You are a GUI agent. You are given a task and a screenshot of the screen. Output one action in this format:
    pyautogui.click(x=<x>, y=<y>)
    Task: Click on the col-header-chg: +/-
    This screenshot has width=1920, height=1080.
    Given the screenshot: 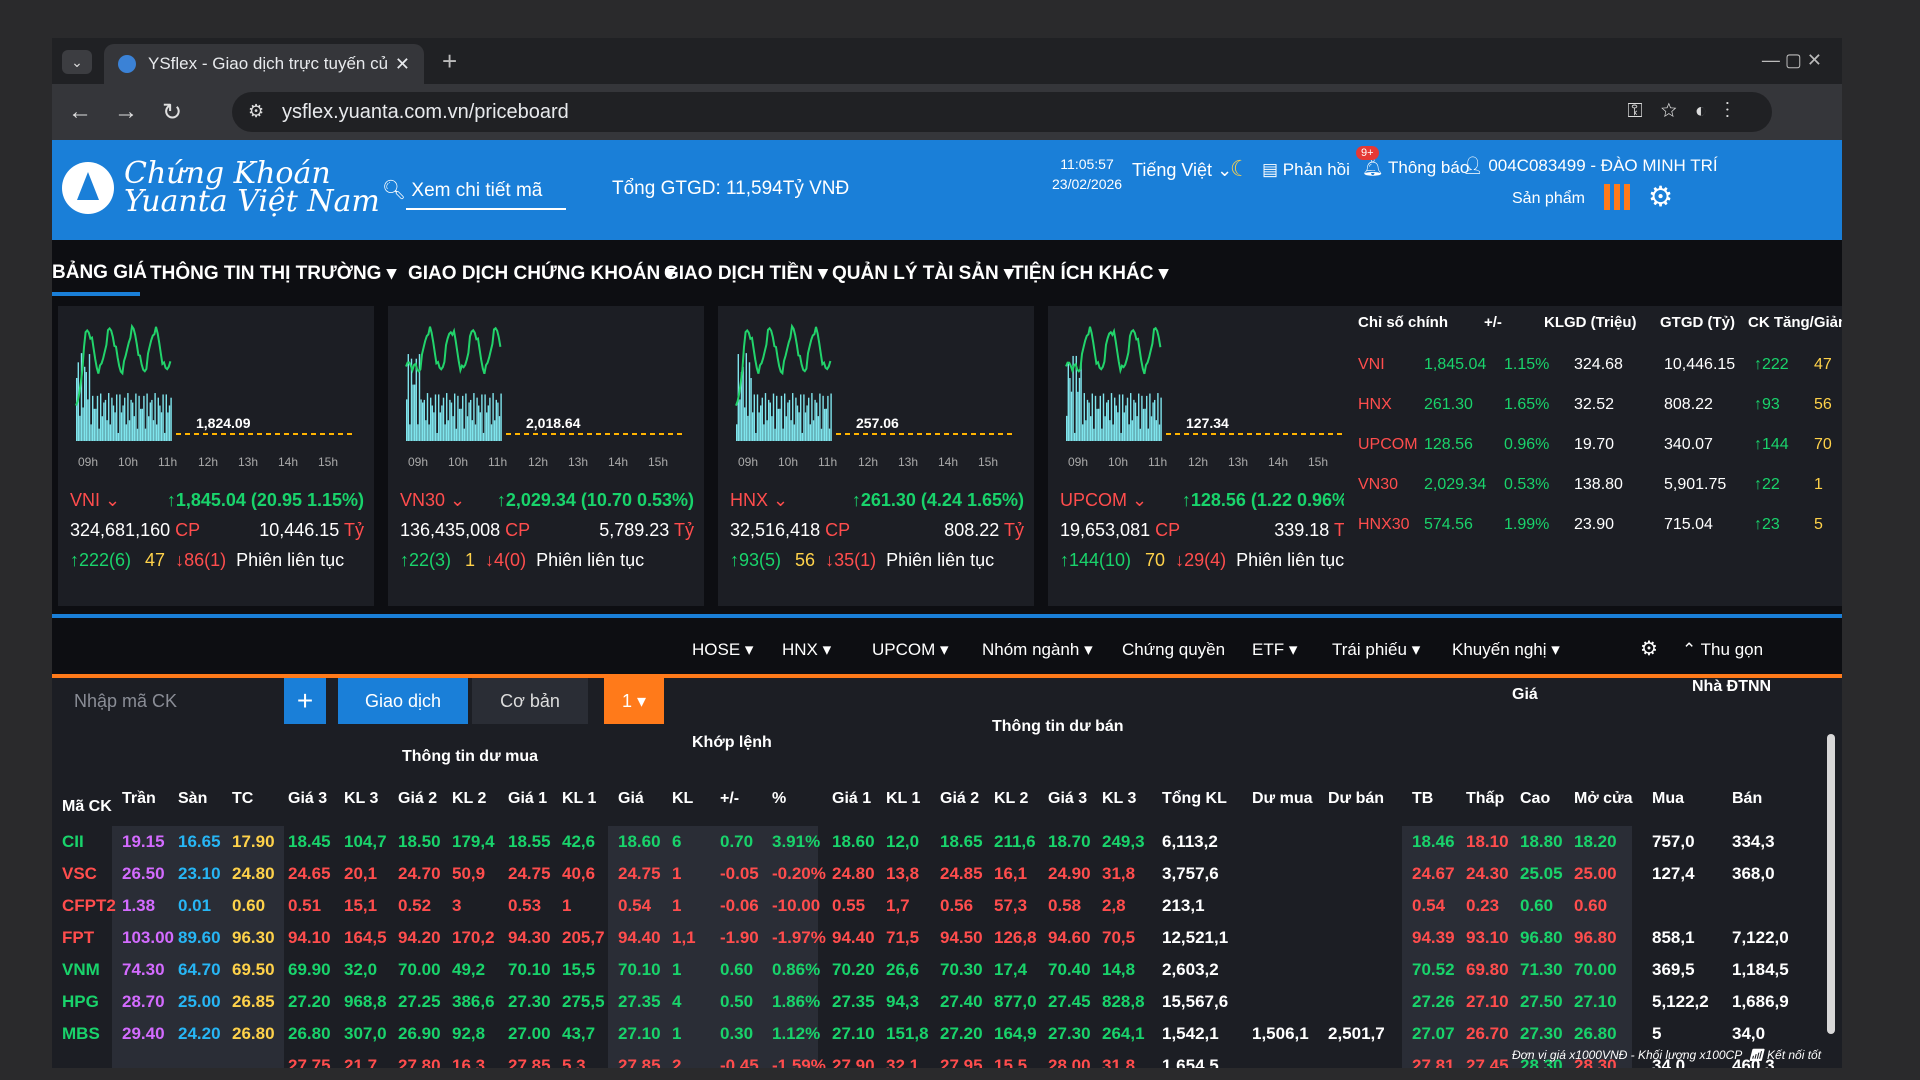 What is the action you would take?
    pyautogui.click(x=729, y=799)
    